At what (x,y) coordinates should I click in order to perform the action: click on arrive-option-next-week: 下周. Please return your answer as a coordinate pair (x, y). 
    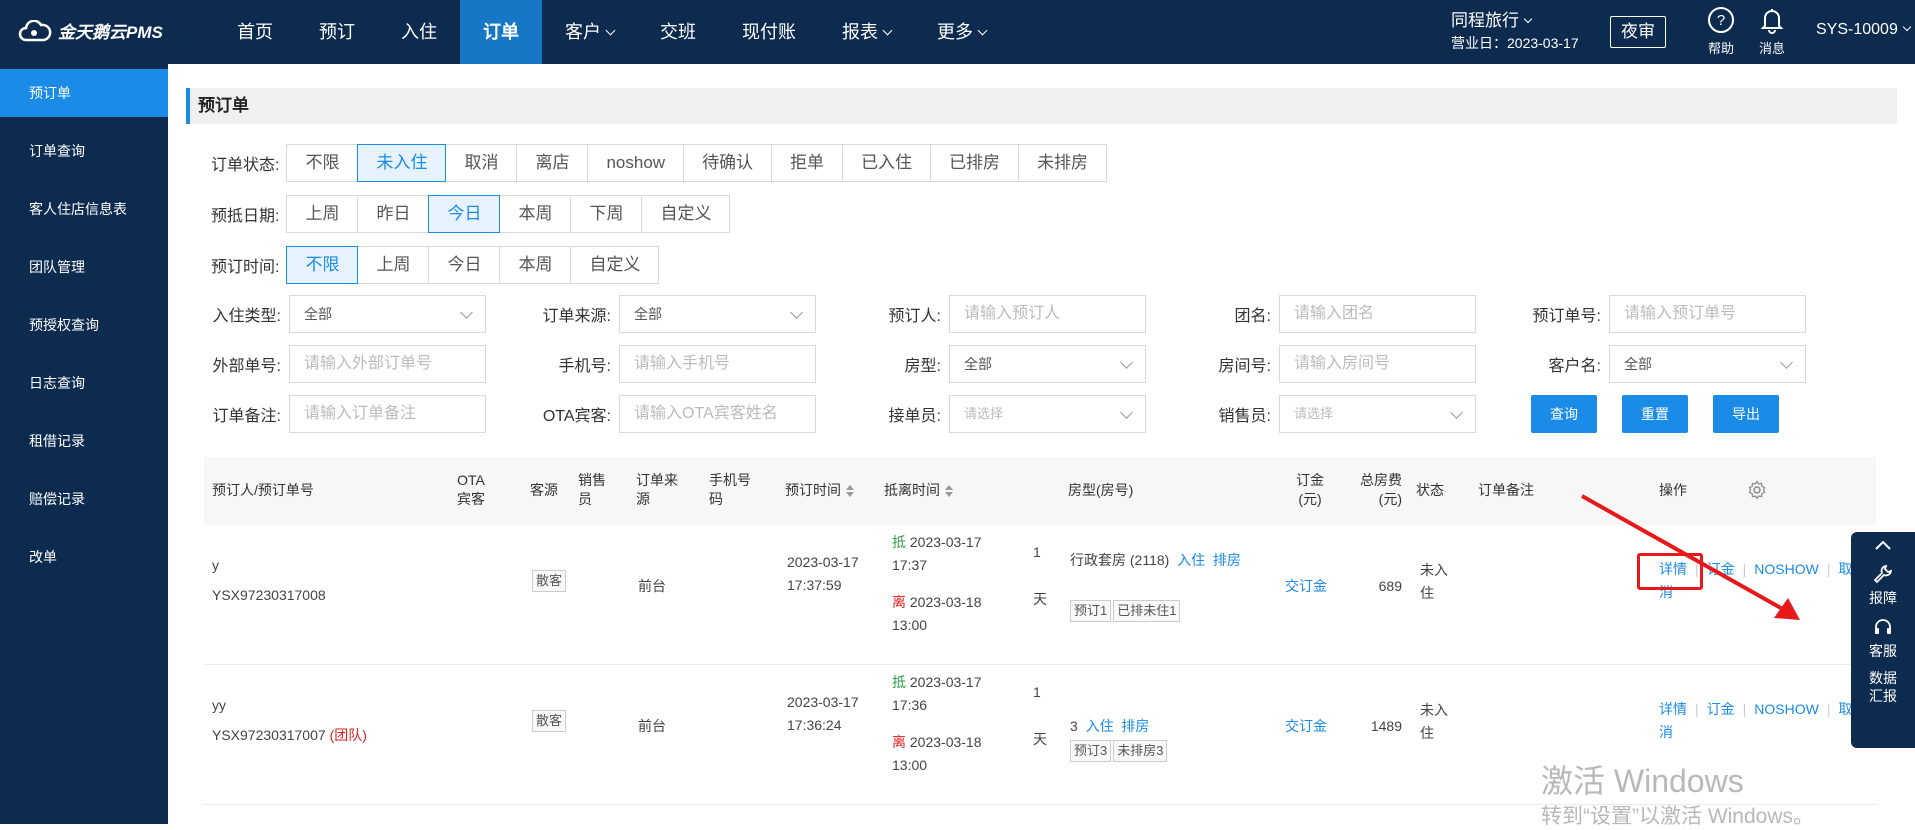
    Looking at the image, I should click on (606, 214).